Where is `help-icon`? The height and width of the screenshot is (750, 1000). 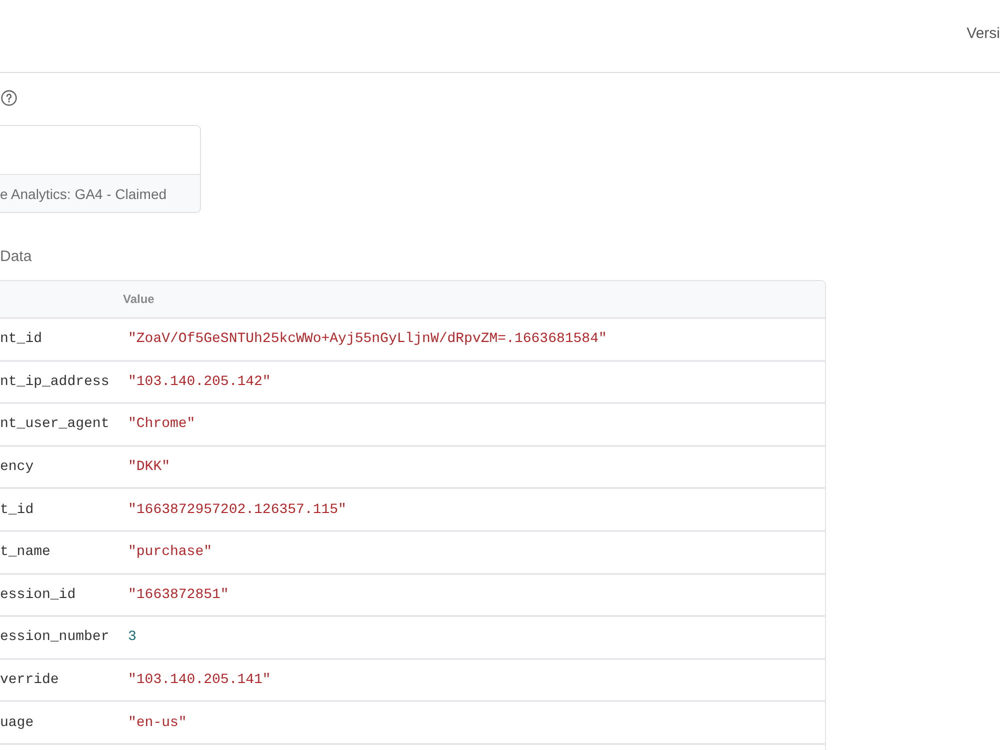
help-icon is located at coordinates (9, 98).